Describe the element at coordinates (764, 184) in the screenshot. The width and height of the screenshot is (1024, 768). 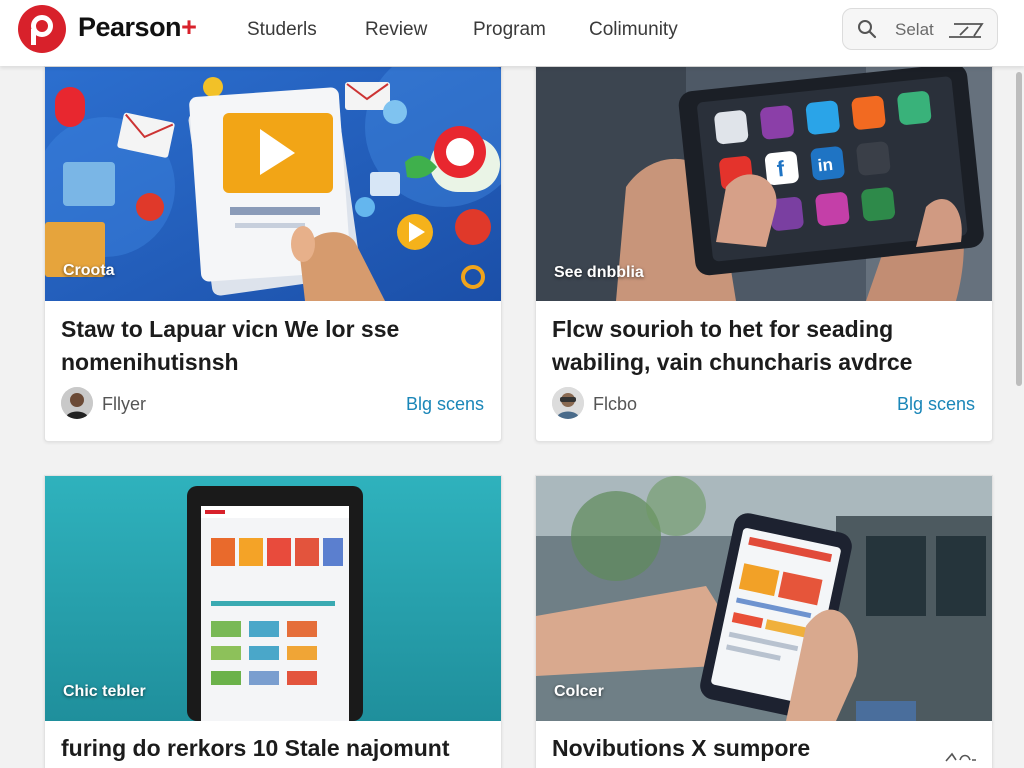
I see `card-image: f in See dnbblia` at that location.